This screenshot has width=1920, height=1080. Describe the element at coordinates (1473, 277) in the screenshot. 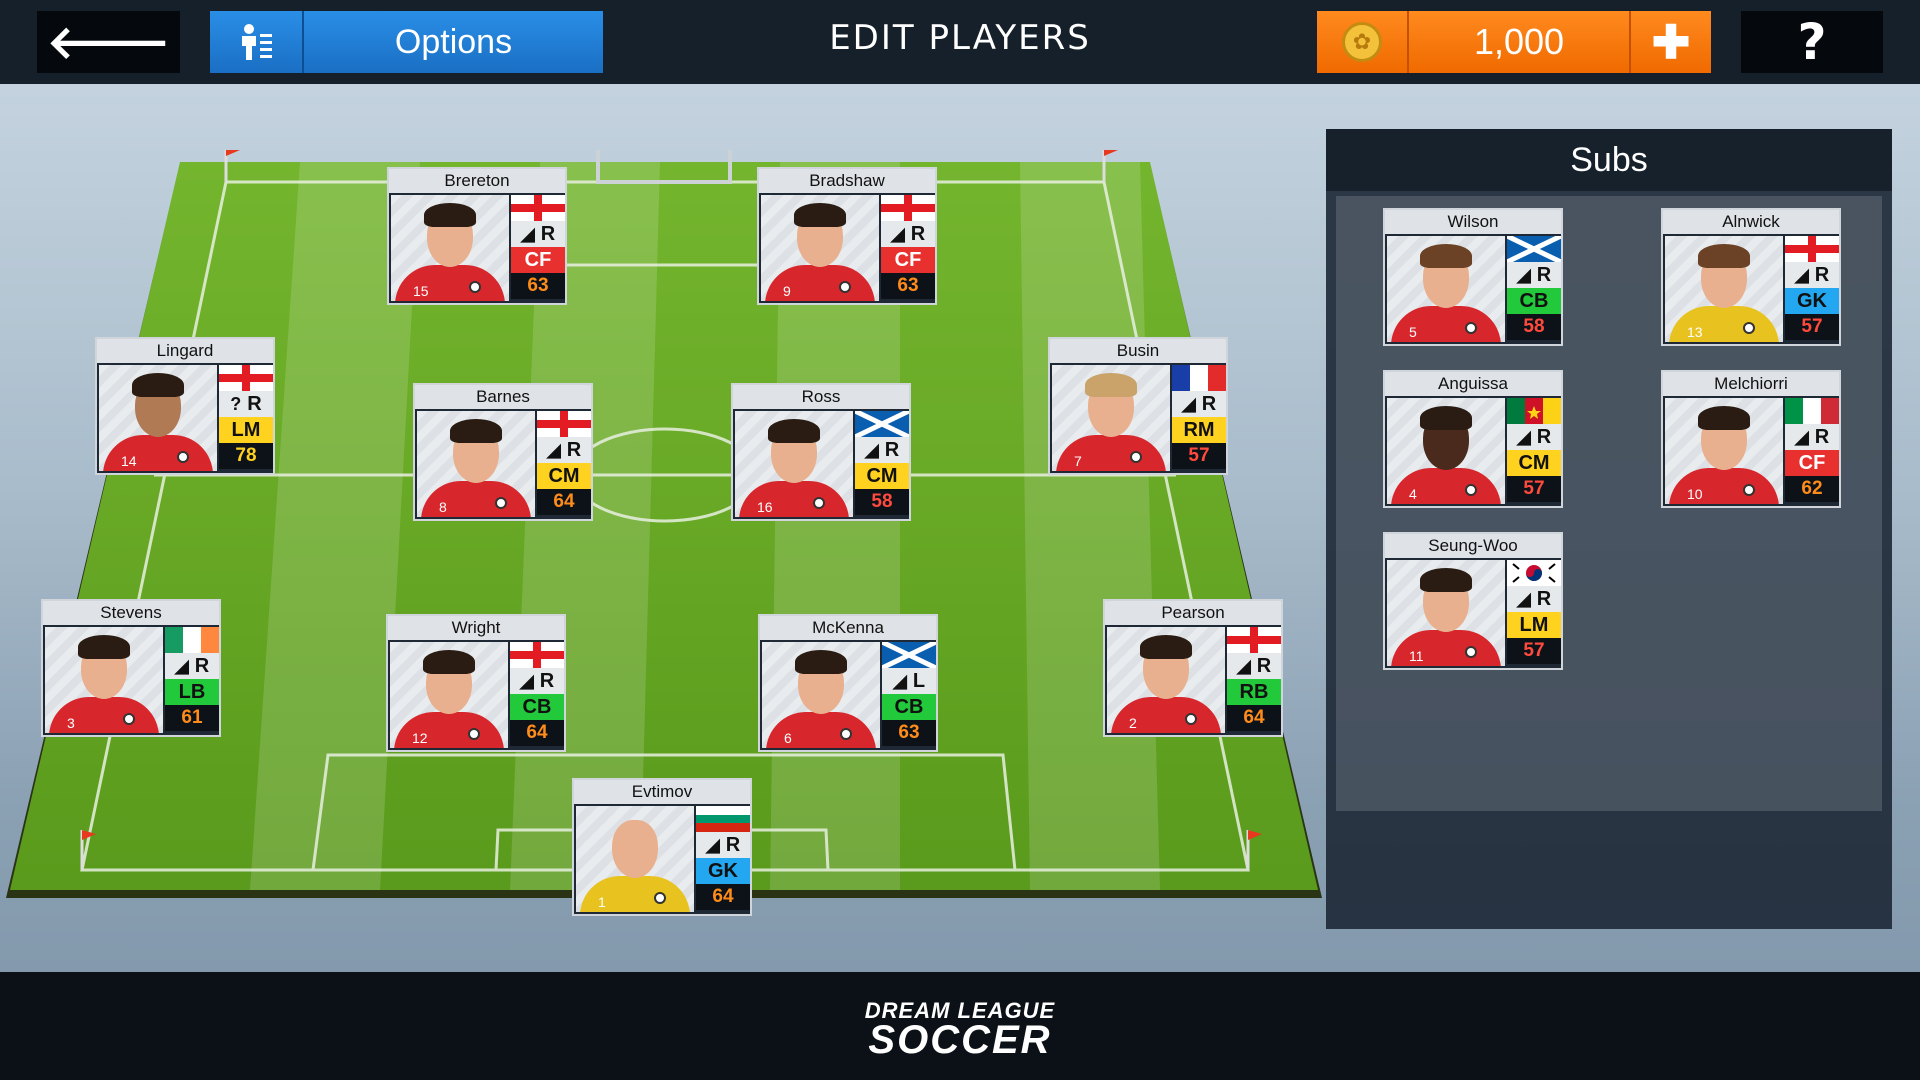

I see `player-card: Wilson 5 ◢ R CB 58` at that location.